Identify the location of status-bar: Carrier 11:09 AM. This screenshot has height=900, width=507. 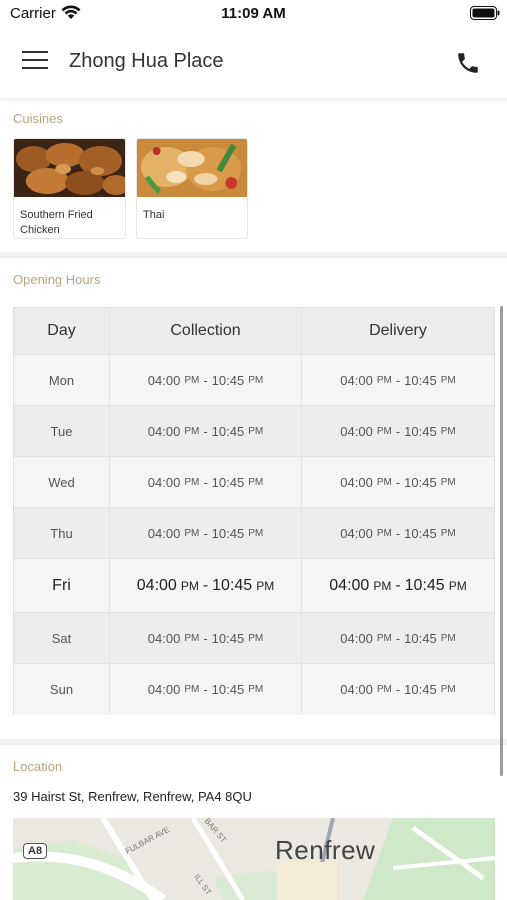
(253, 14).